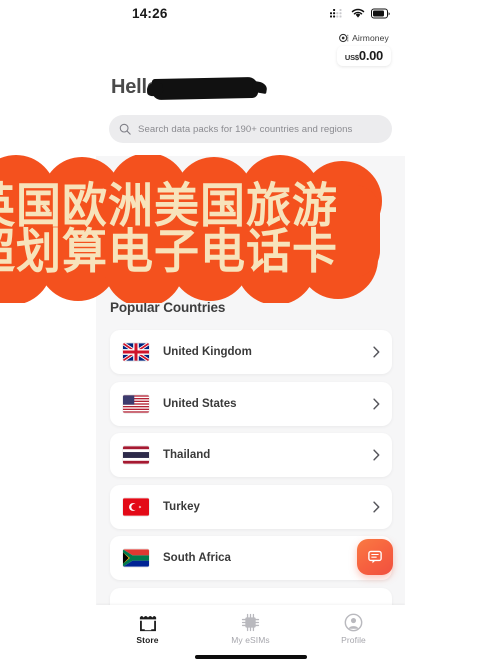 Image resolution: width=500 pixels, height=667 pixels. Describe the element at coordinates (251, 455) in the screenshot. I see `list-item: Thailand` at that location.